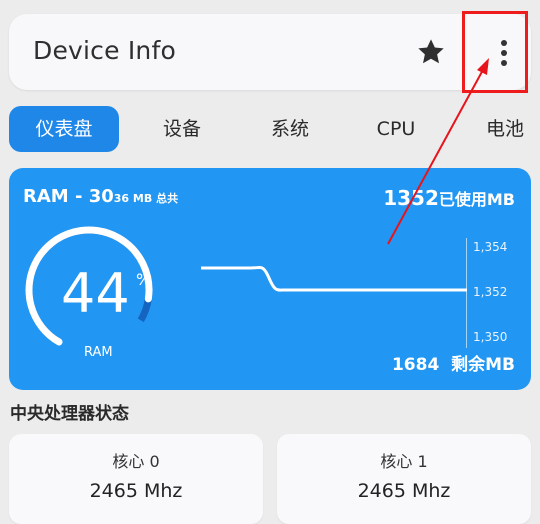 The width and height of the screenshot is (540, 524). I want to click on core-label: 核心 0, so click(136, 461).